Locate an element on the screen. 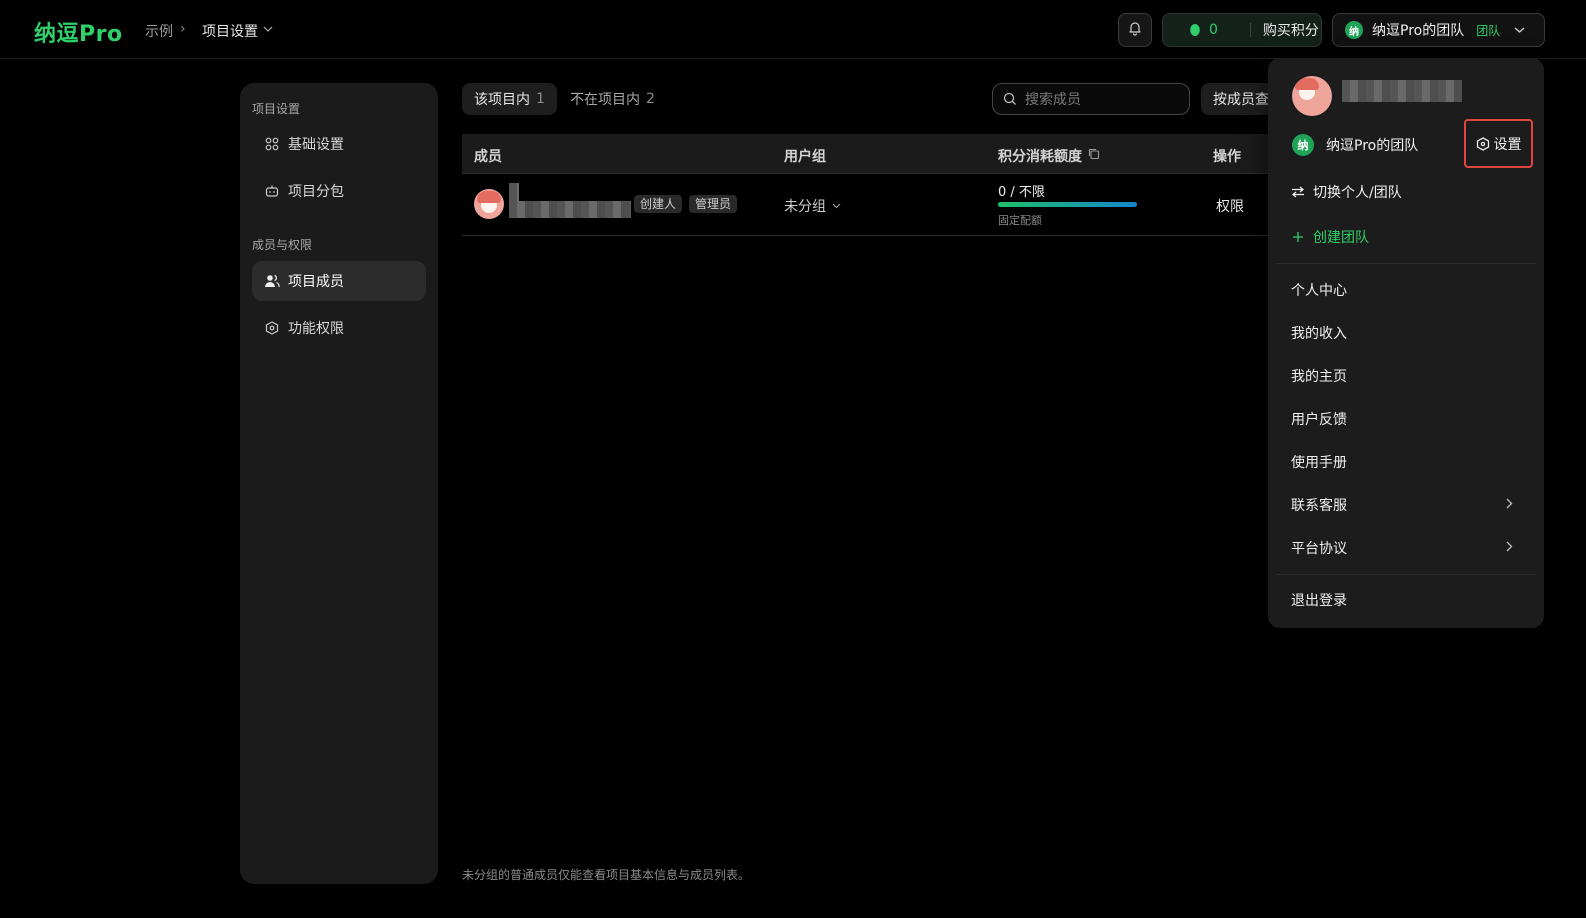 The width and height of the screenshot is (1586, 918). table-row: 创建人 管理员 未分组 0 / 不限 固定配额 权限 is located at coordinates (871, 205).